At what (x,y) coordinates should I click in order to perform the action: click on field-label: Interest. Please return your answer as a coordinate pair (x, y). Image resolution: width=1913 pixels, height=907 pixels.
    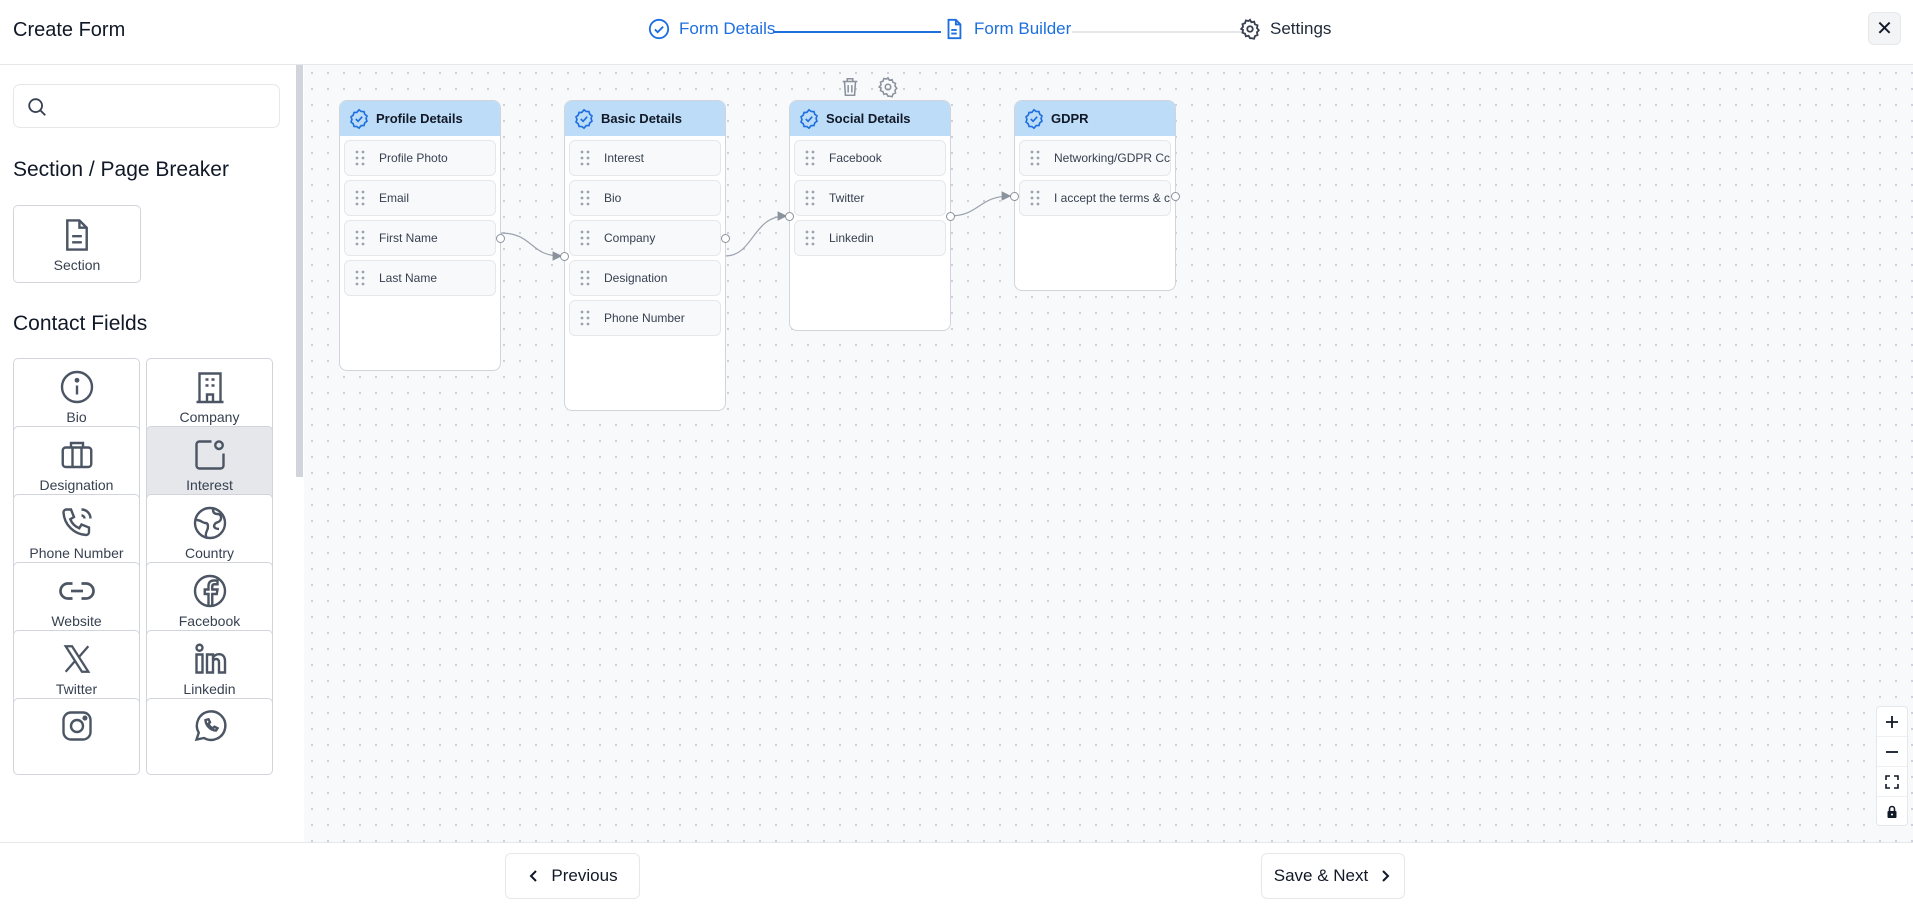
    Looking at the image, I should click on (624, 158).